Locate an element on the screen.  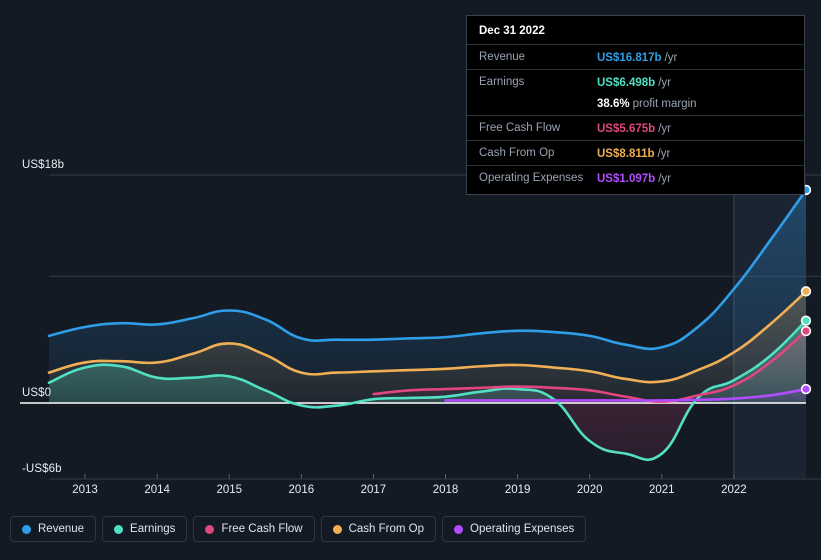
tooltip-value: US$1.097b is located at coordinates (626, 179).